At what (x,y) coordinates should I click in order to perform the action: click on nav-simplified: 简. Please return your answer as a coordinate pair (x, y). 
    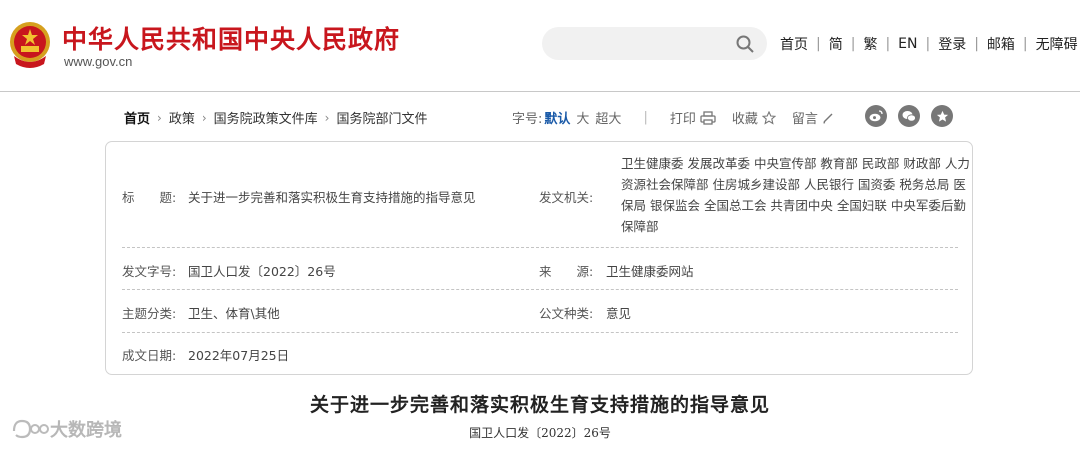
    Looking at the image, I should click on (836, 44).